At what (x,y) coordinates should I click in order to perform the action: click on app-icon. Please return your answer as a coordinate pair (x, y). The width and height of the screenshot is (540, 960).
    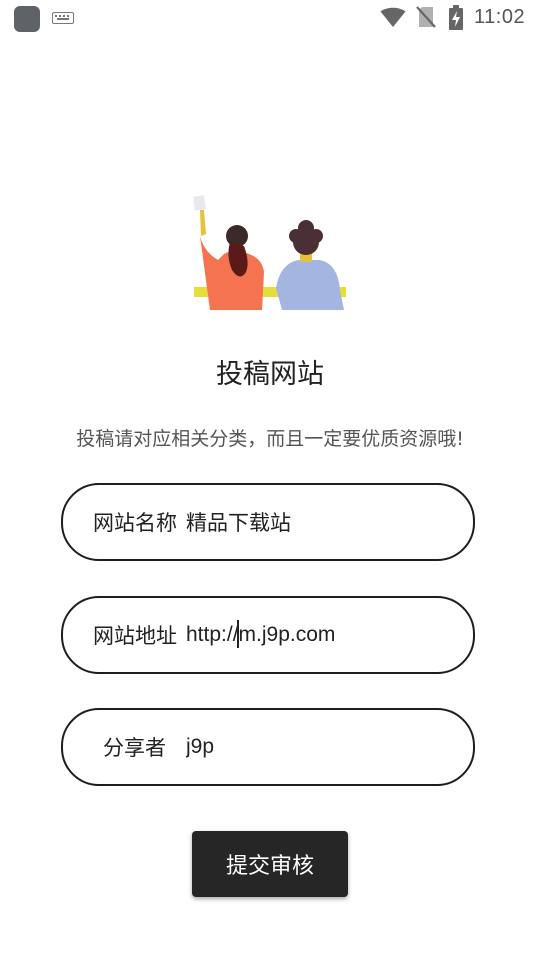
    Looking at the image, I should click on (27, 19).